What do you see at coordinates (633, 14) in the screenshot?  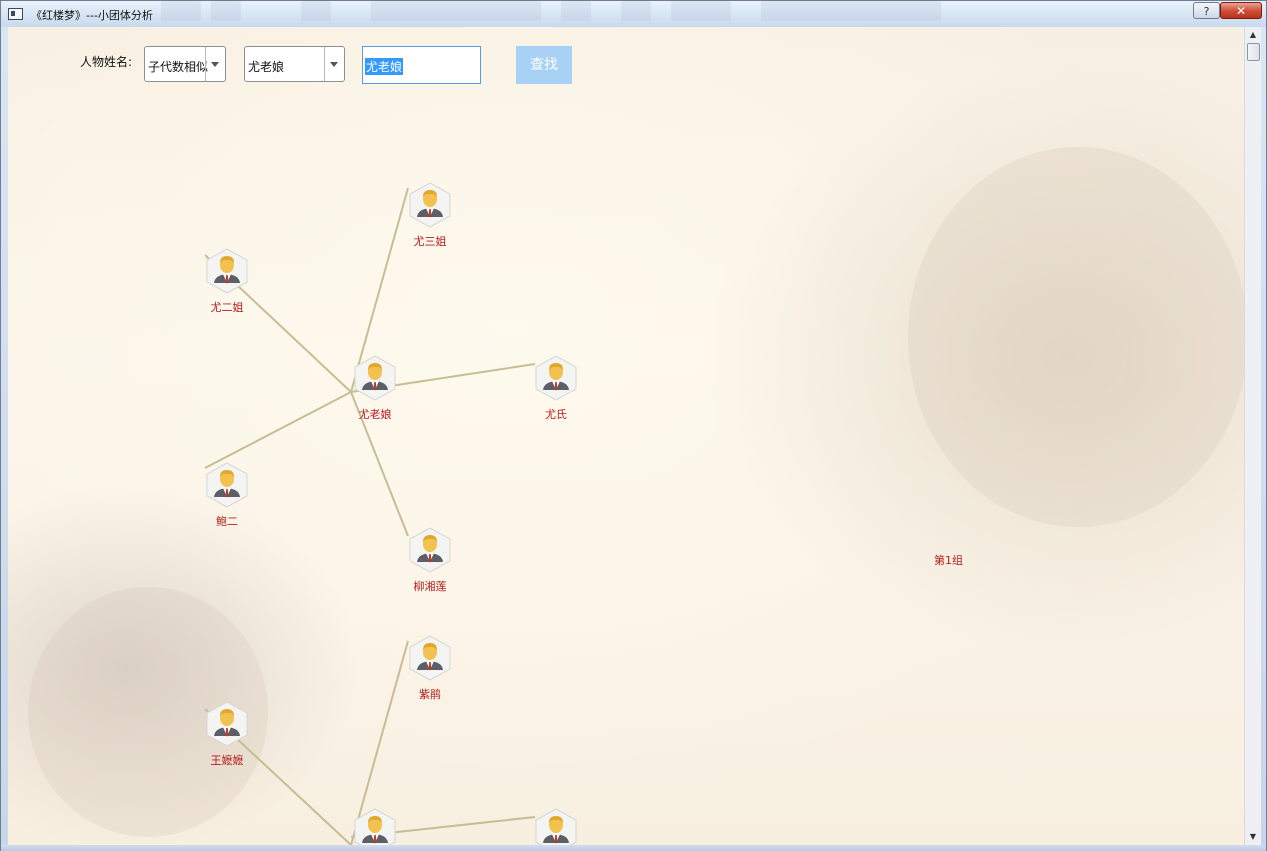 I see `title-bar: 《红楼梦》---小团体分析 ? ✕` at bounding box center [633, 14].